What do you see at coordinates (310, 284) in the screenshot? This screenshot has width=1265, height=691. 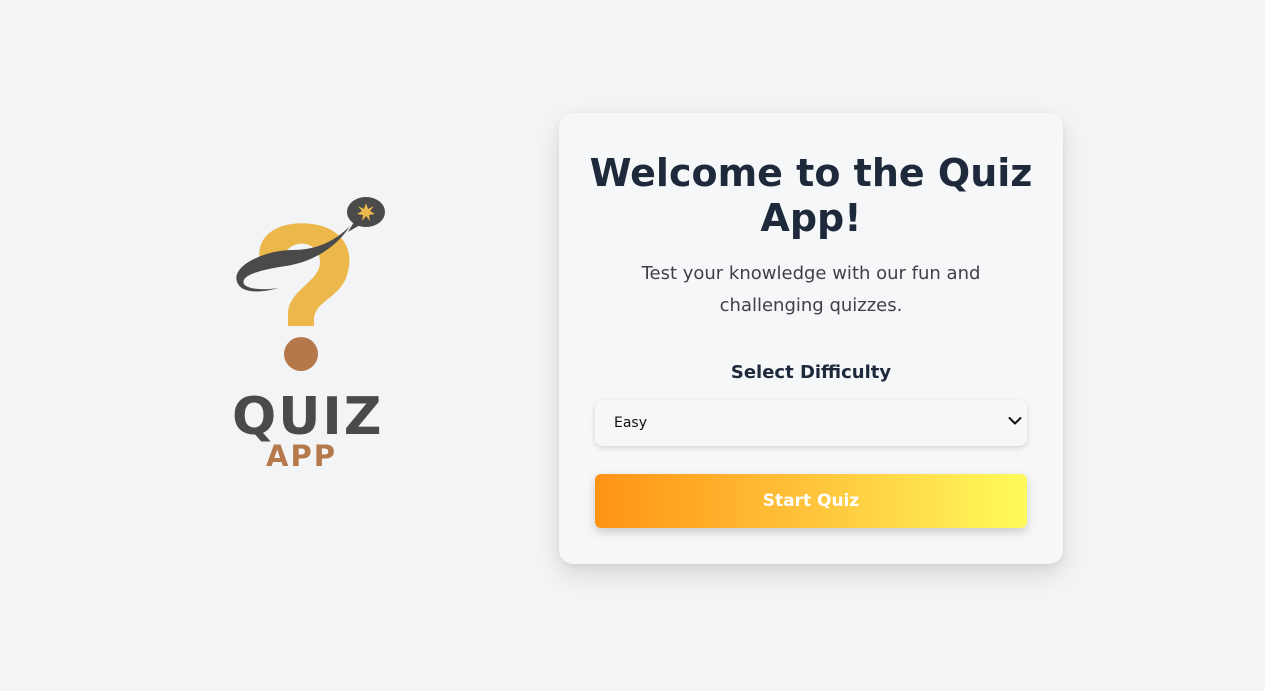 I see `question-mark-speech-bubble-icon` at bounding box center [310, 284].